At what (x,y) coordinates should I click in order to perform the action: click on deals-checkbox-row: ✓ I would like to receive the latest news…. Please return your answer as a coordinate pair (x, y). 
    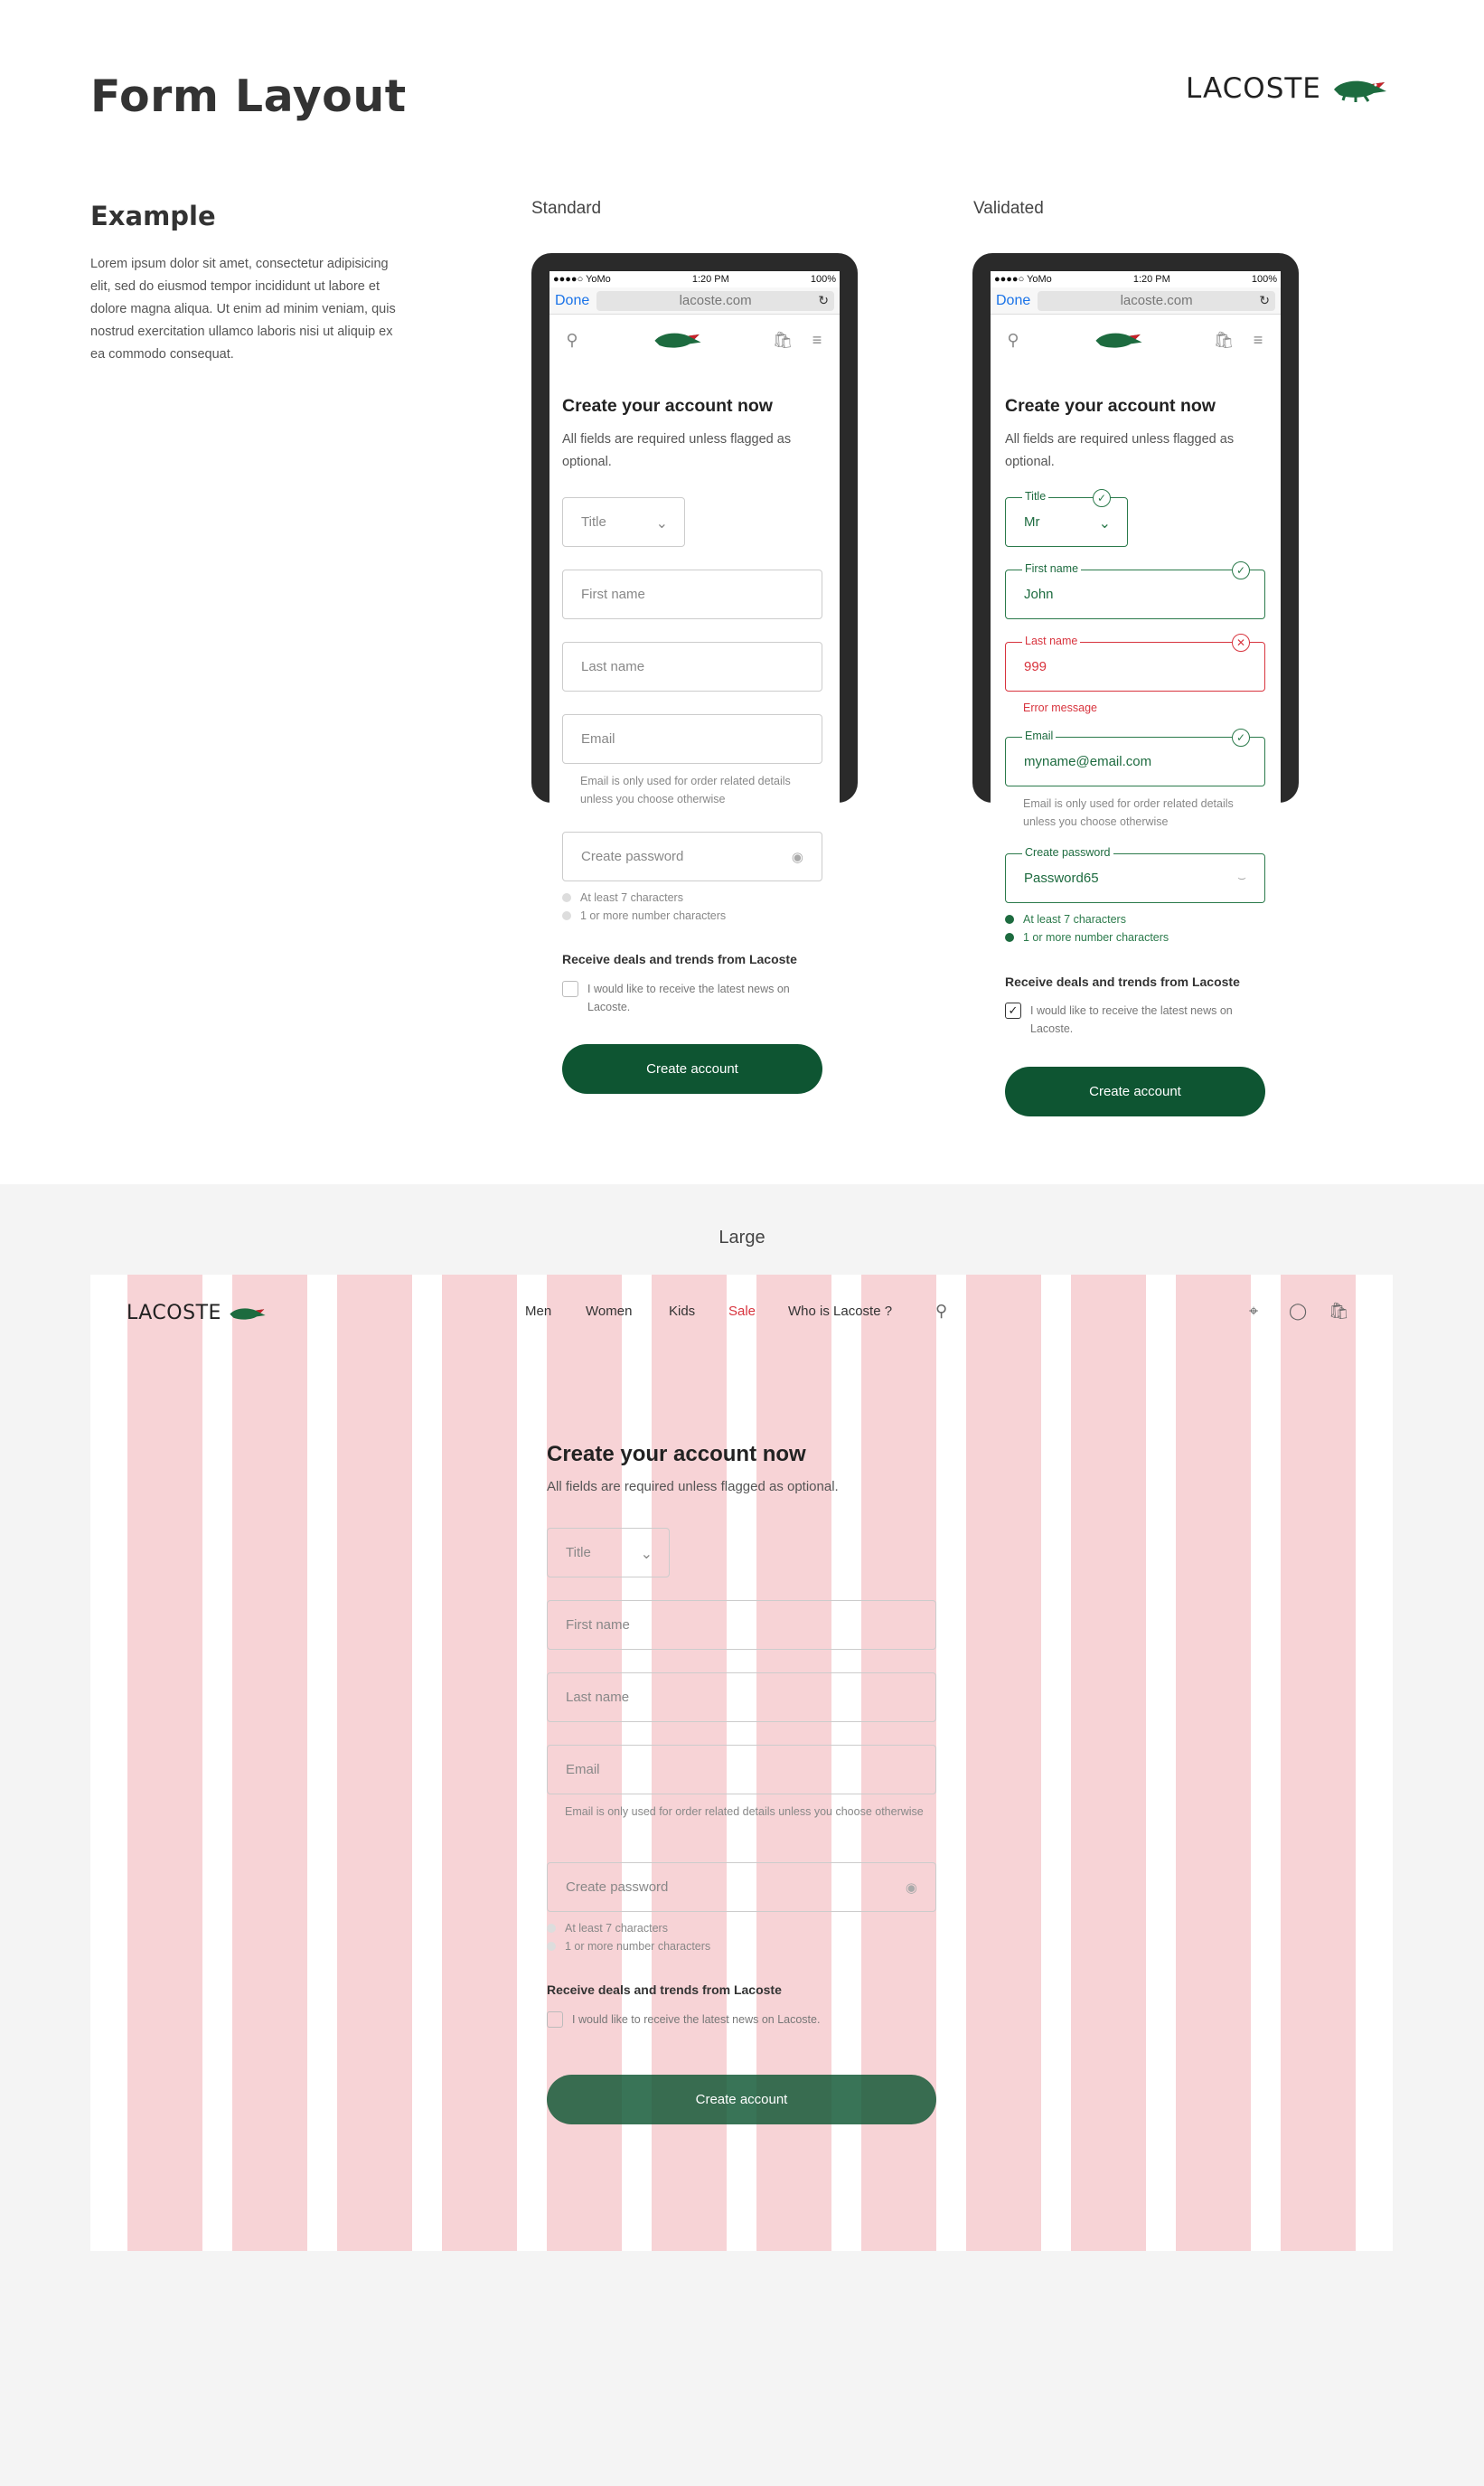
    Looking at the image, I should click on (1136, 1020).